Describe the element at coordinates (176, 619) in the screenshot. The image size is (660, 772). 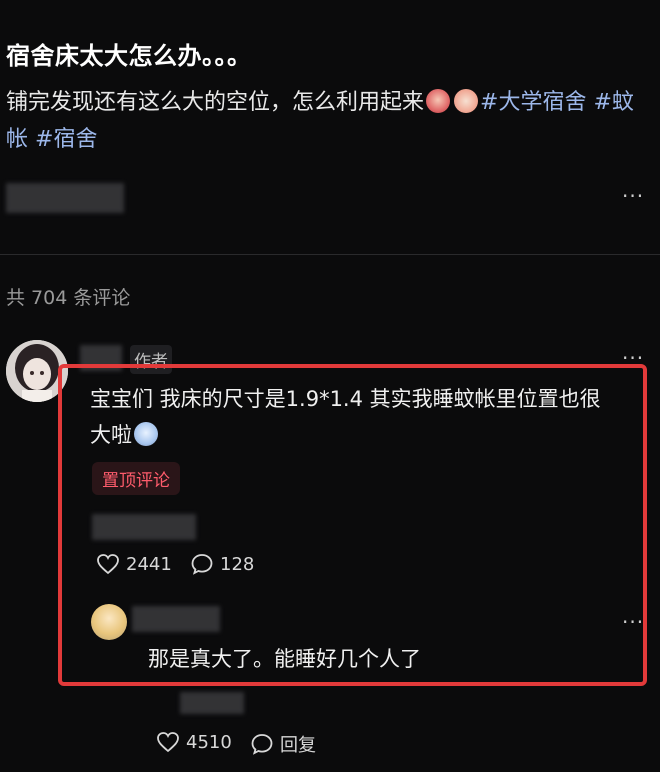
I see `blurred-reply-name` at that location.